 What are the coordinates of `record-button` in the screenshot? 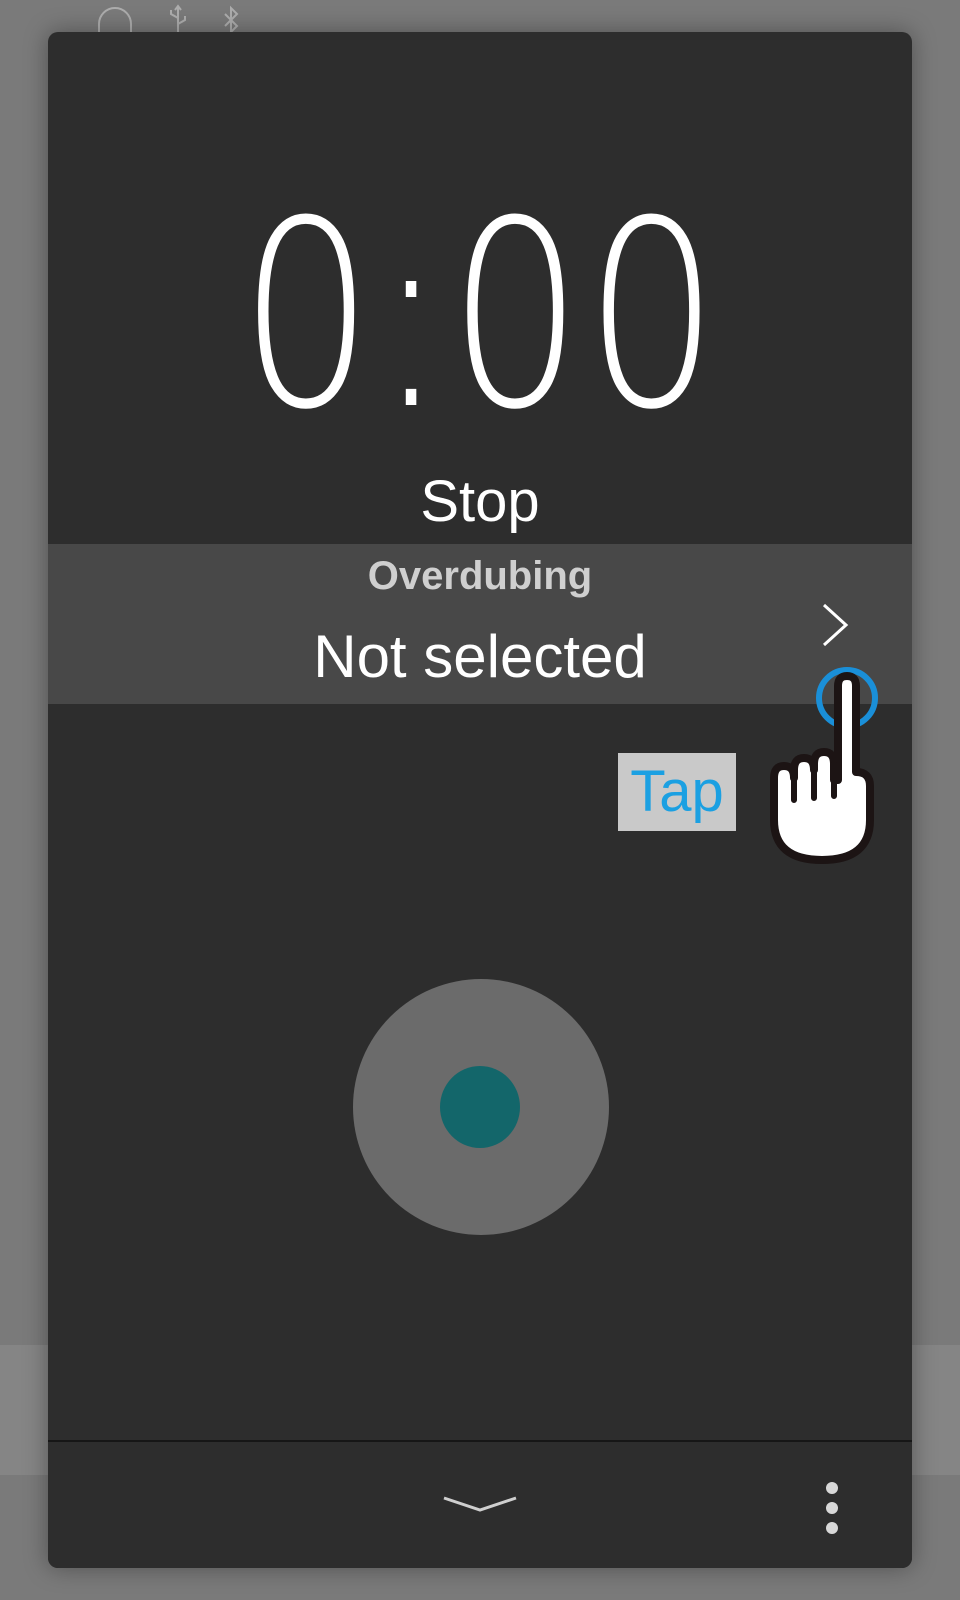 It's located at (481, 1107).